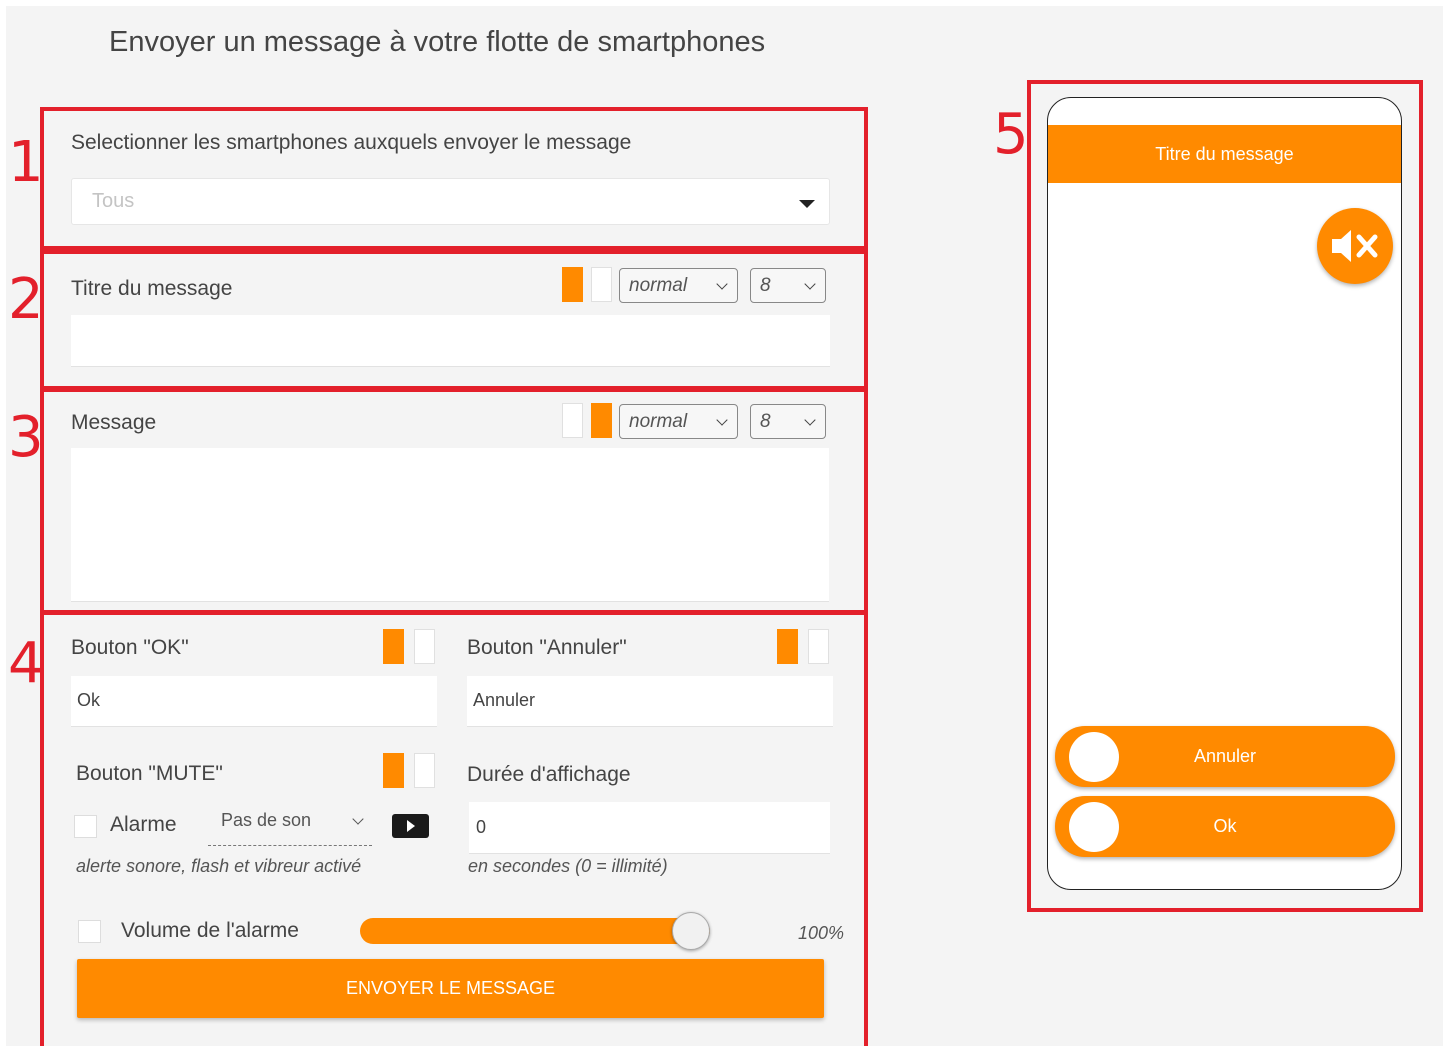 Image resolution: width=1449 pixels, height=1046 pixels. What do you see at coordinates (788, 421) in the screenshot?
I see `message-size-select: 8` at bounding box center [788, 421].